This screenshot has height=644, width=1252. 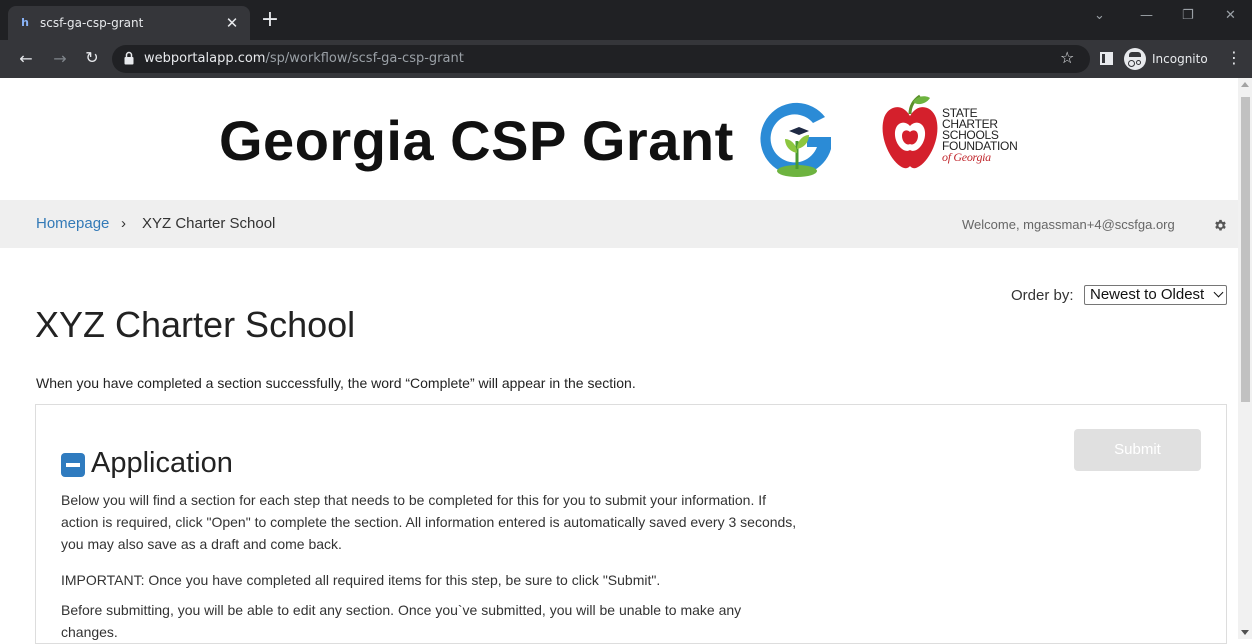 I want to click on scrollbar-thumb, so click(x=1245, y=249).